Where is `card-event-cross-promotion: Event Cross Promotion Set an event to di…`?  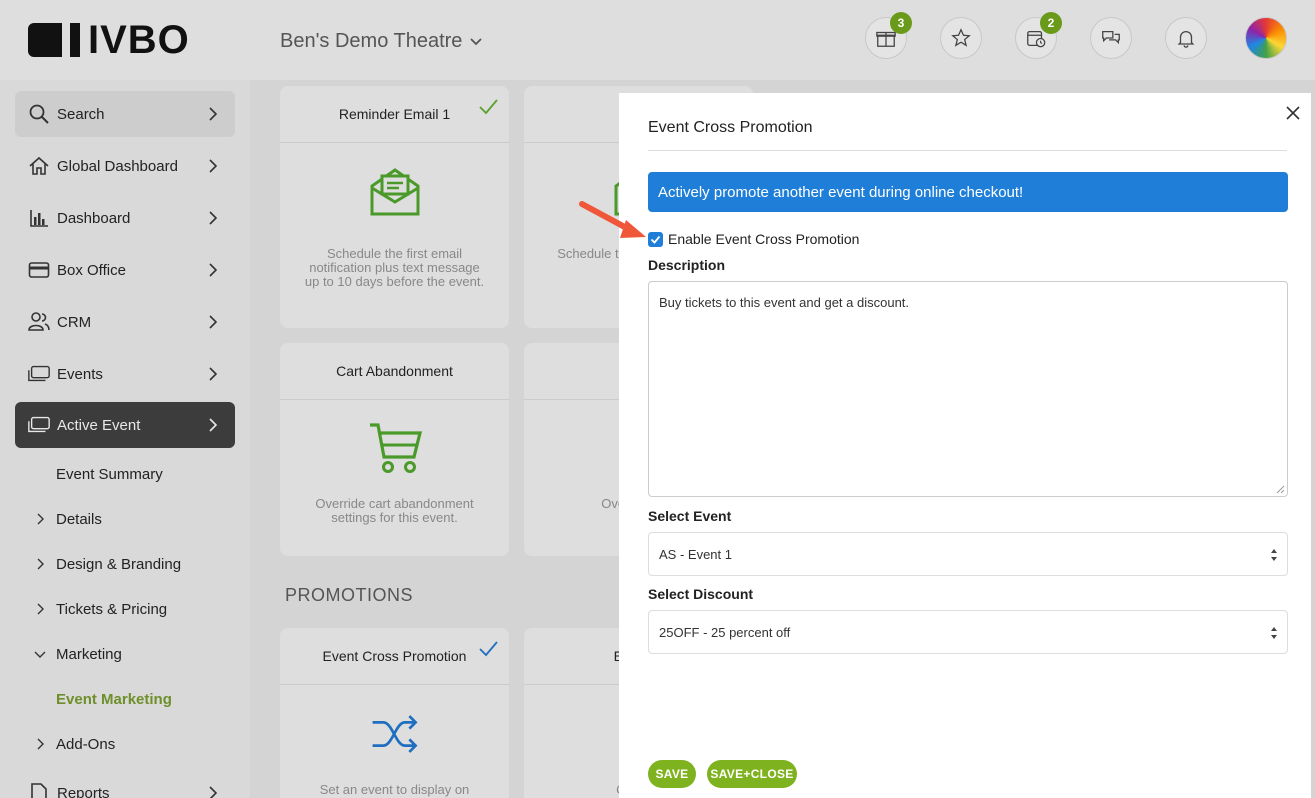
card-event-cross-promotion: Event Cross Promotion Set an event to di… is located at coordinates (394, 713).